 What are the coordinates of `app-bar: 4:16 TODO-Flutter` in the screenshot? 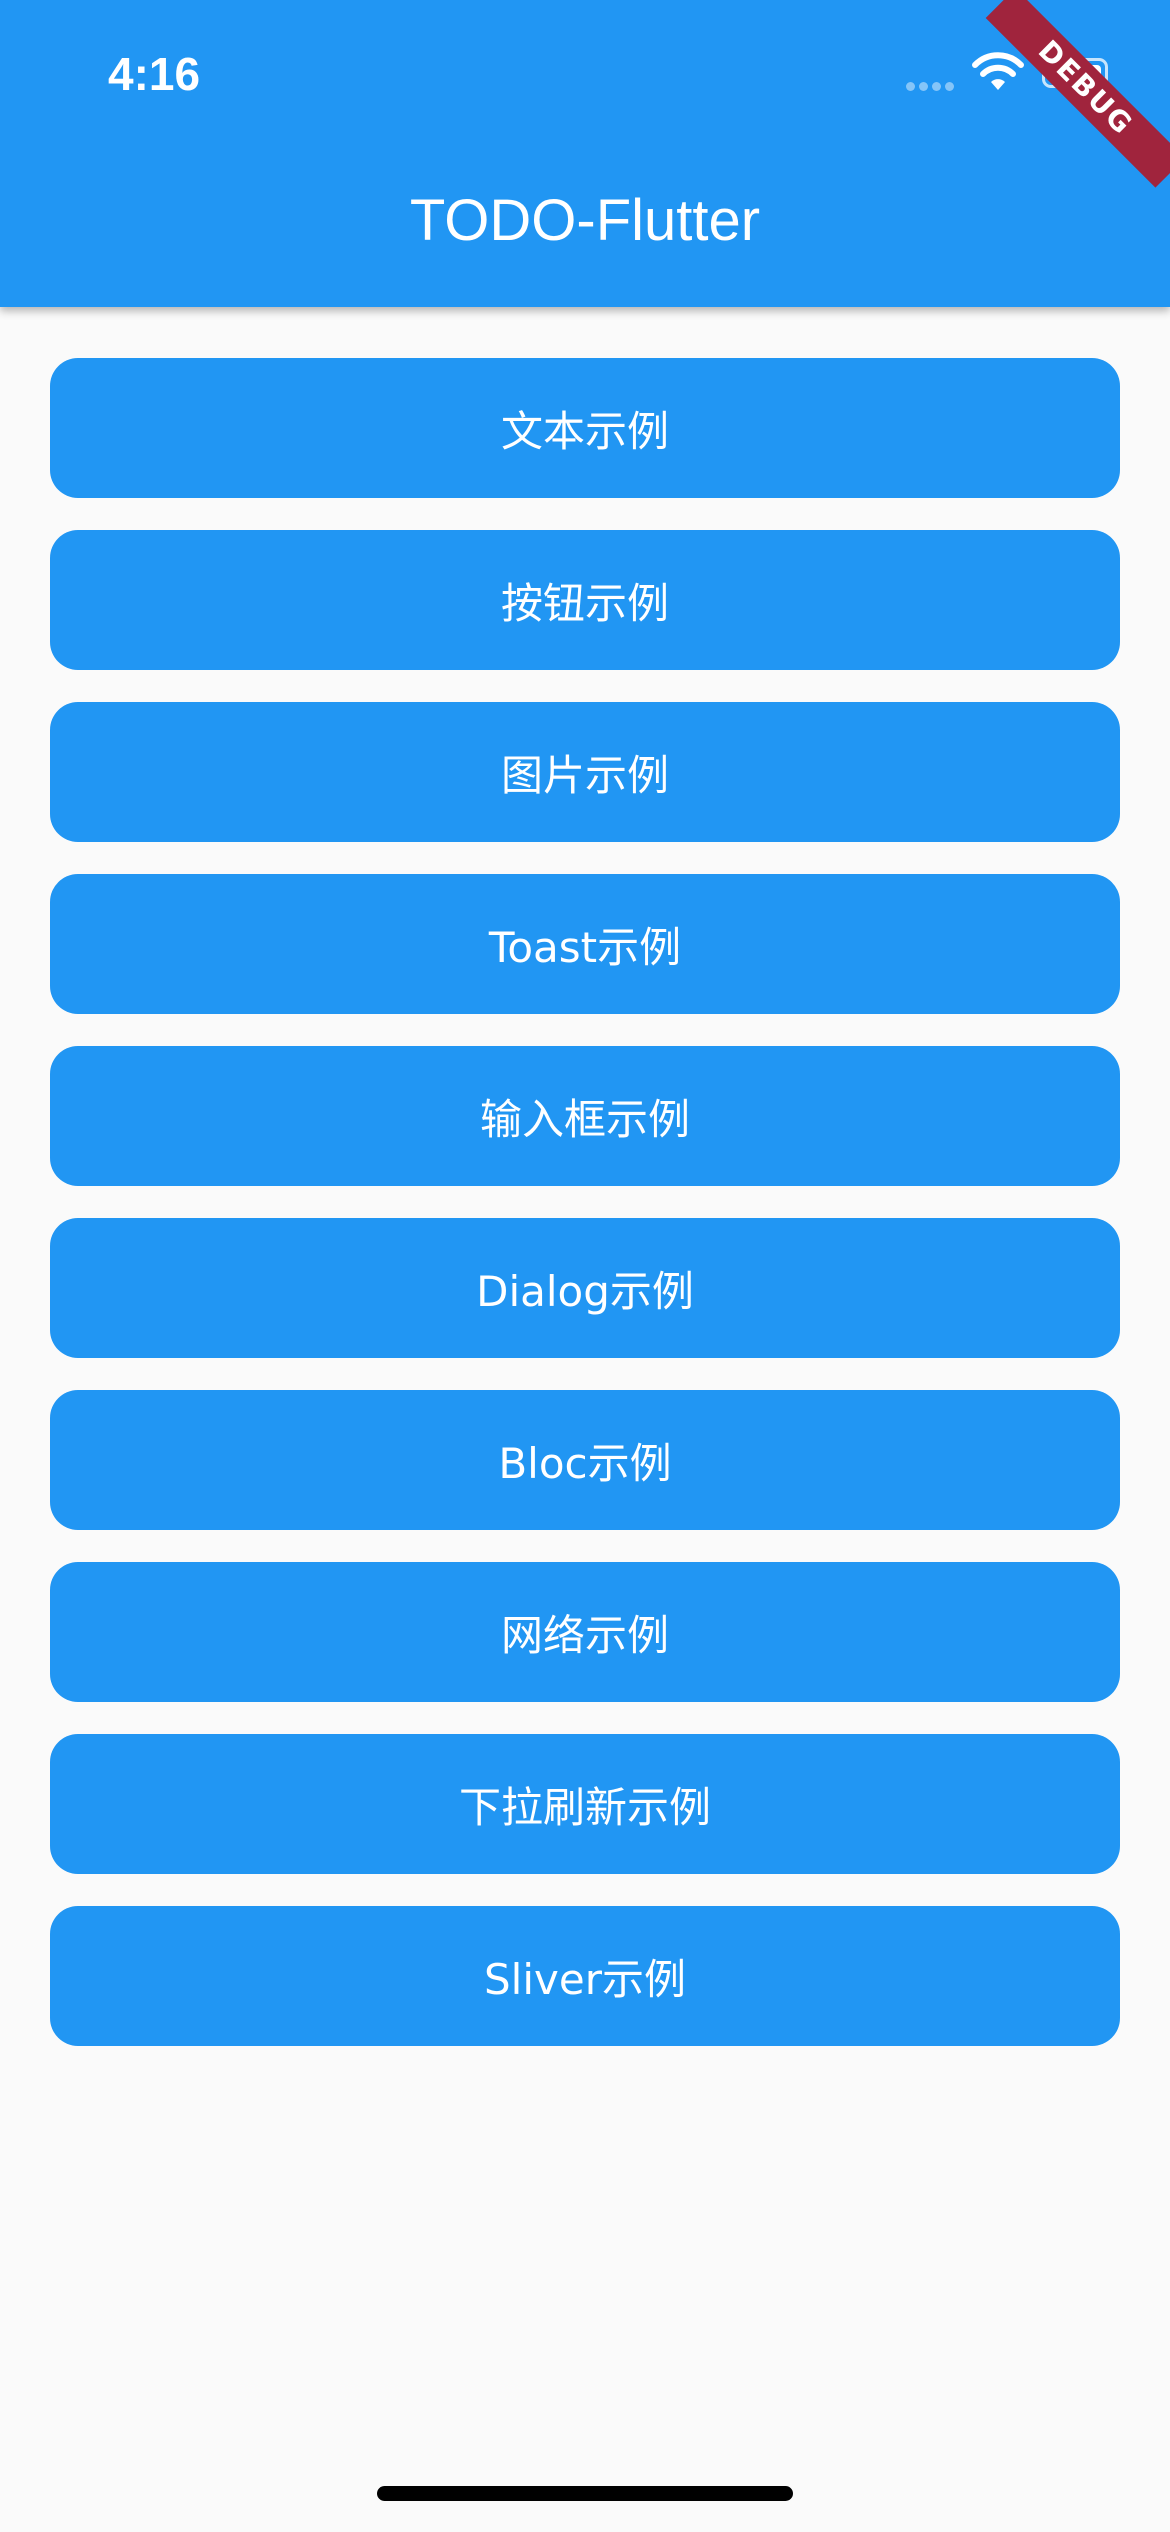 It's located at (585, 153).